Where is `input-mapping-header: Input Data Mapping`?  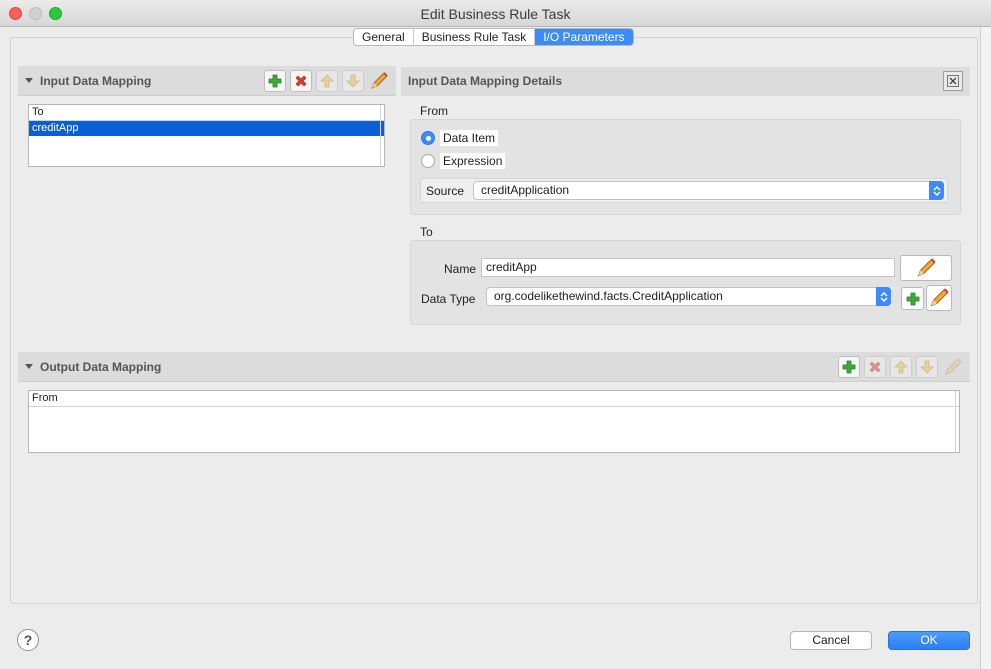 input-mapping-header: Input Data Mapping is located at coordinates (207, 81).